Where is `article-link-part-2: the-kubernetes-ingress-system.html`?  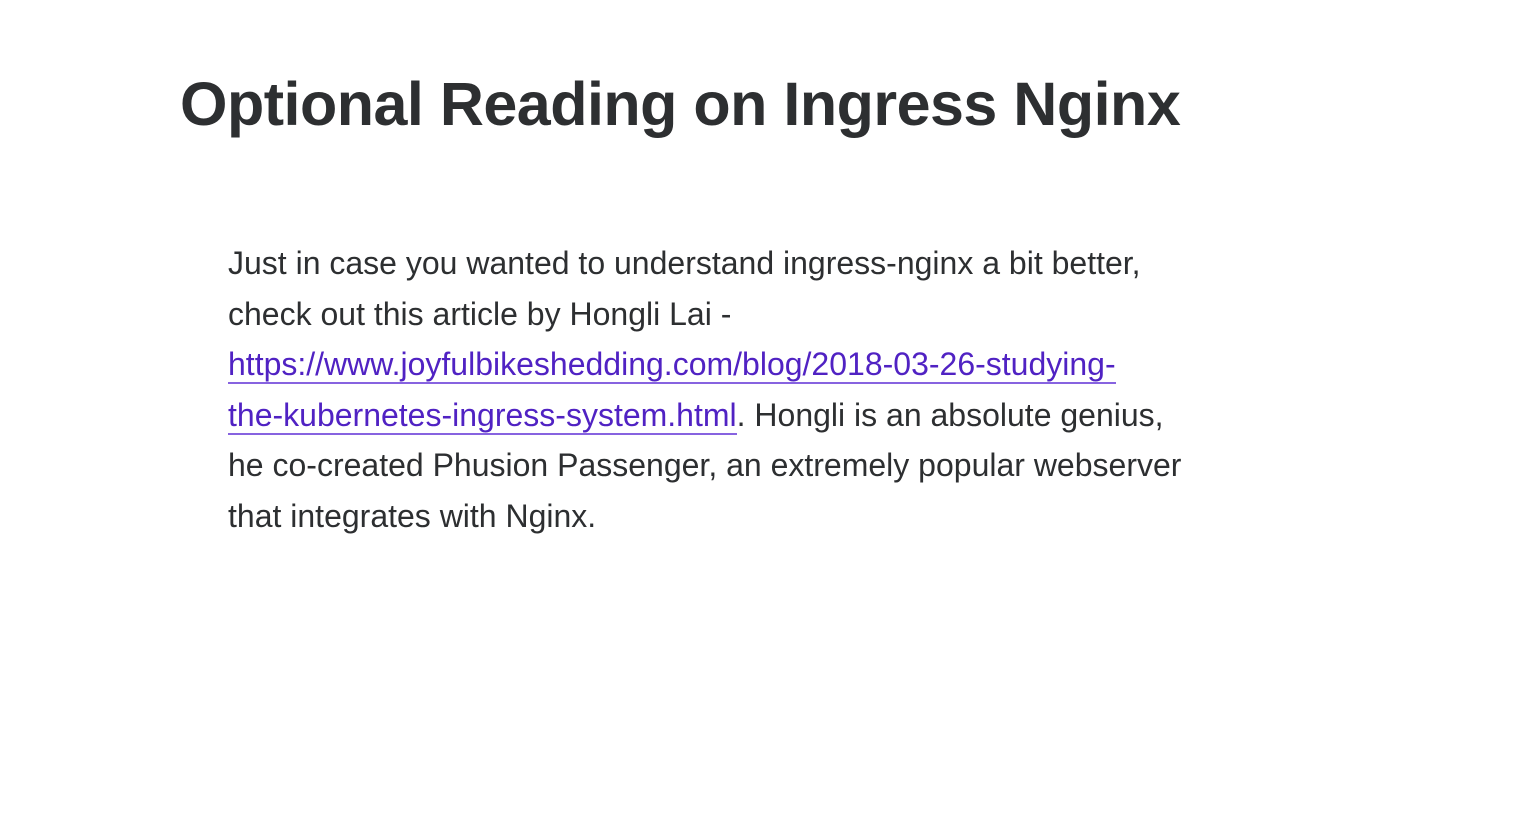
article-link-part-2: the-kubernetes-ingress-system.html is located at coordinates (482, 415).